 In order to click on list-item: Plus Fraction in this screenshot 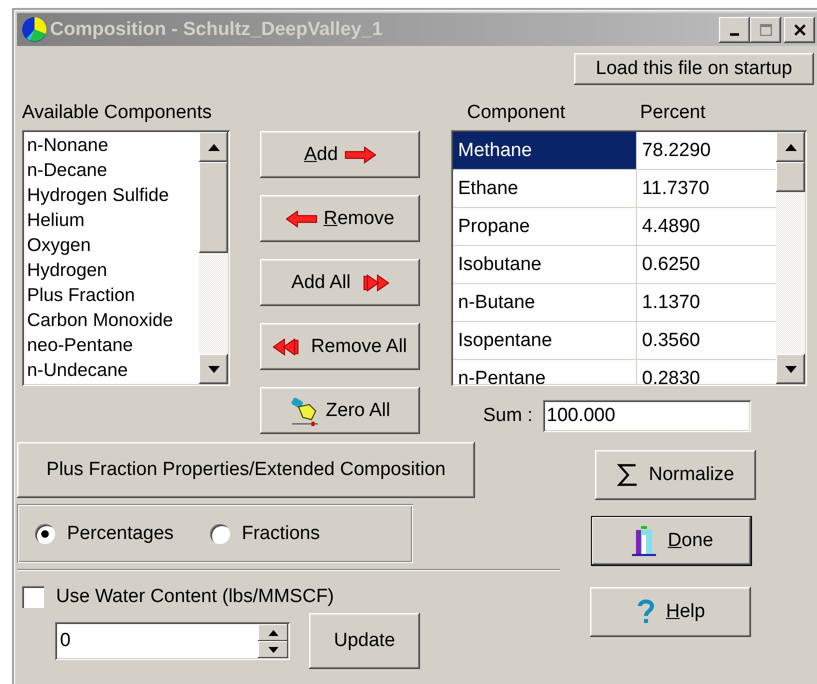, I will do `click(113, 294)`.